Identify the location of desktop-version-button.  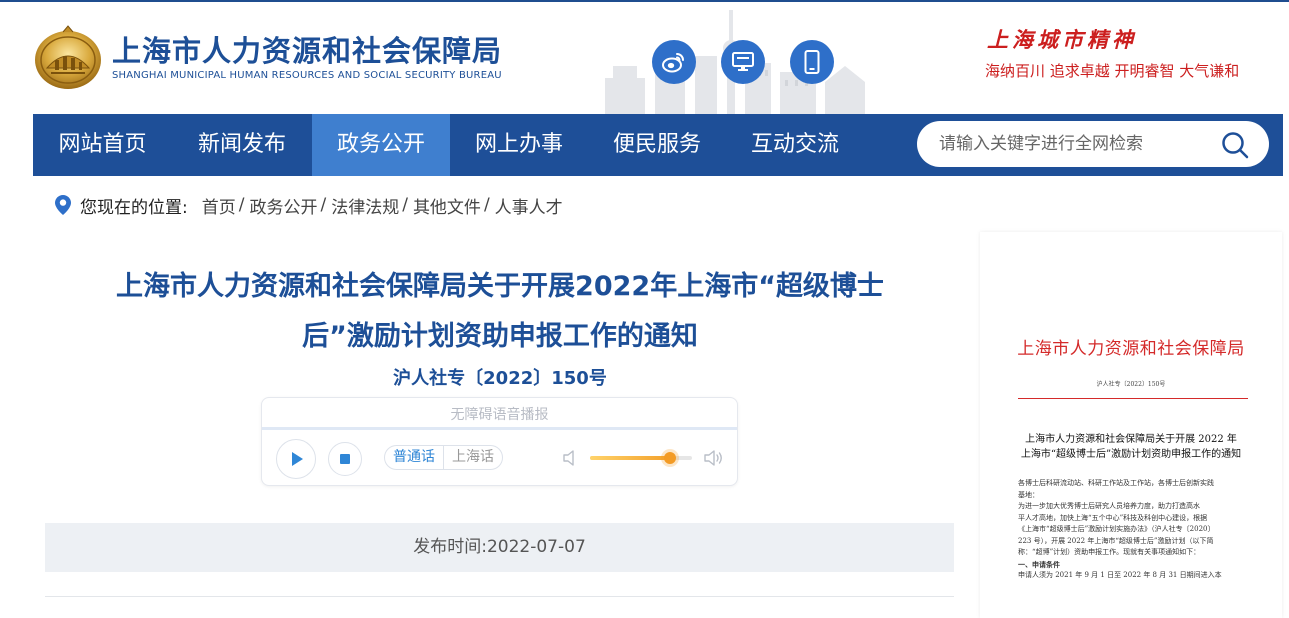
(743, 62).